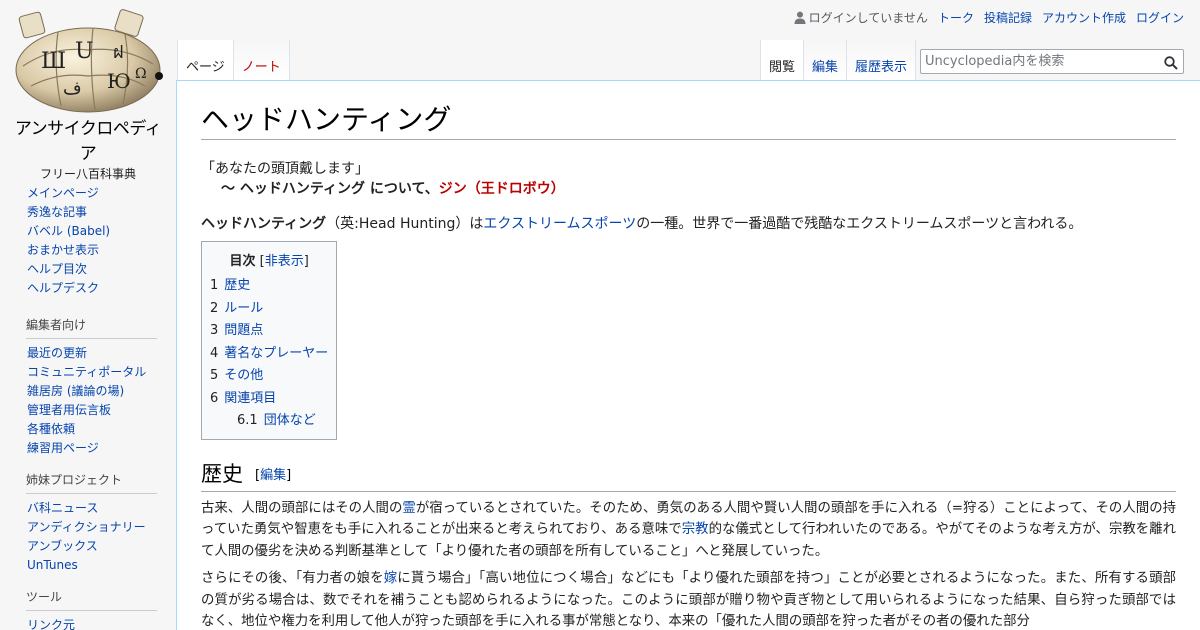 This screenshot has width=1200, height=630. I want to click on intro-text-b: の一種。世界で一番過酷で残酷なエクストリームスポーツと言われる。, so click(859, 224).